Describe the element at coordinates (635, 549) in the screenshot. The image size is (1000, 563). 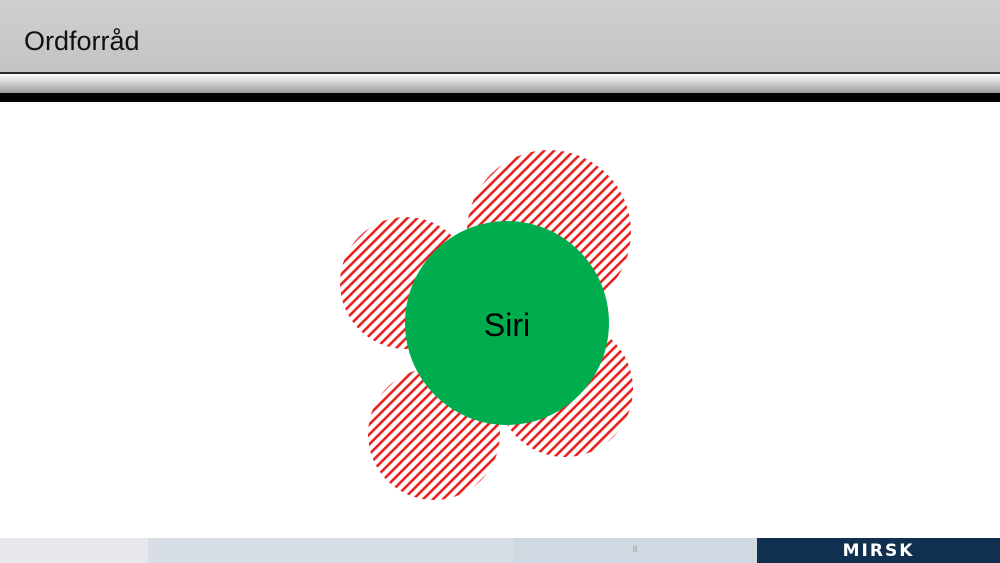
I see `page-number: 8` at that location.